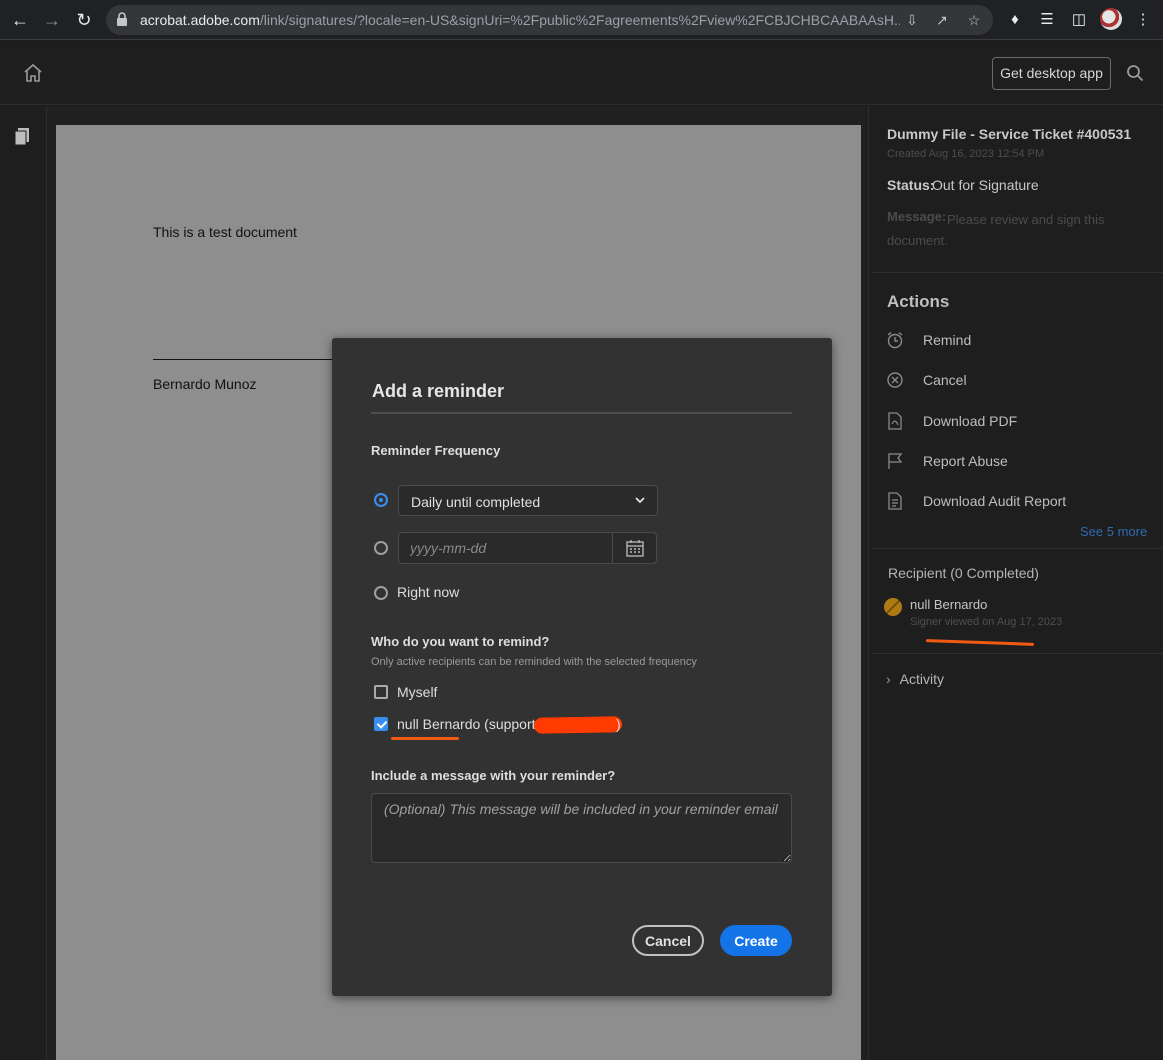 This screenshot has width=1163, height=1060. Describe the element at coordinates (381, 548) in the screenshot. I see `frequency-radio-date` at that location.